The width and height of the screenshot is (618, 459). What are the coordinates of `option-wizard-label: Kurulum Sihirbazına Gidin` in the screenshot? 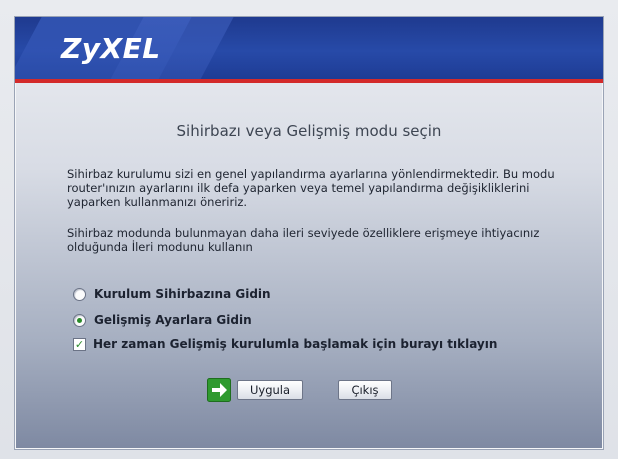 It's located at (182, 294).